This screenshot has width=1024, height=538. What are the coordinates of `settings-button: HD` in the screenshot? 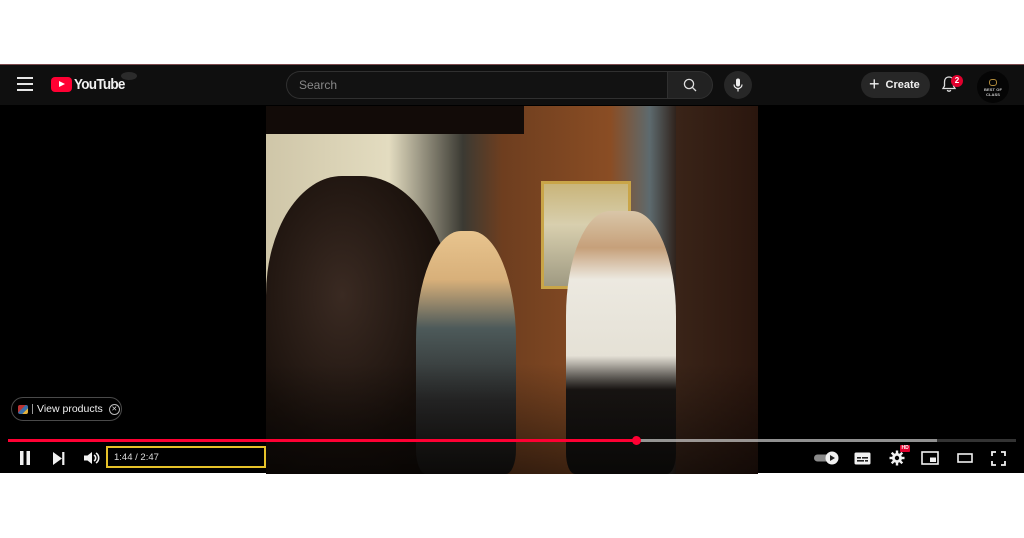 It's located at (898, 456).